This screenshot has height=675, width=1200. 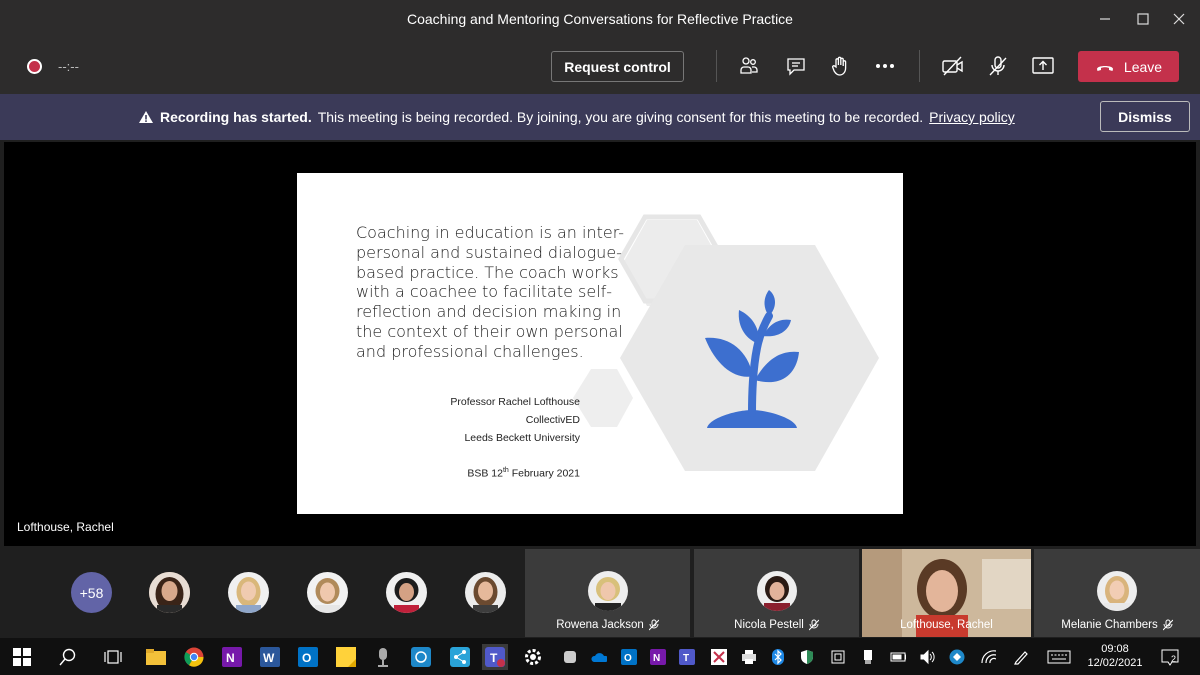 I want to click on meeting-controls: --:-- Request control Leave, so click(x=600, y=66).